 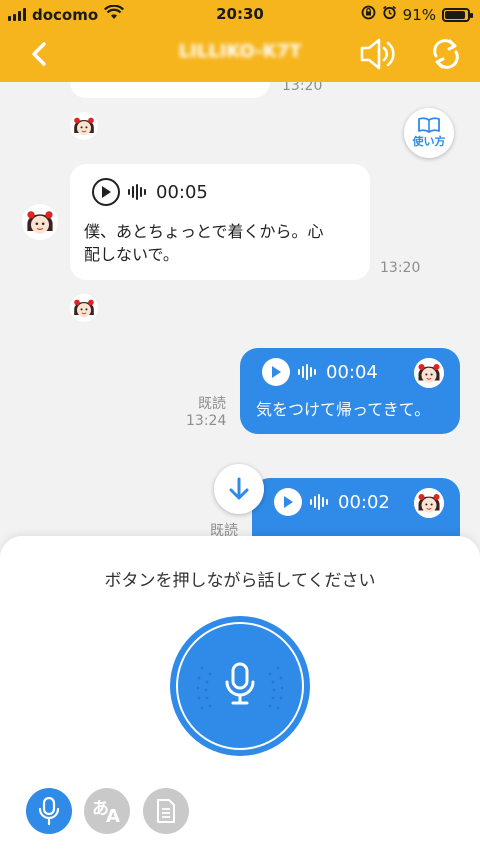 I want to click on book-icon, so click(x=429, y=125).